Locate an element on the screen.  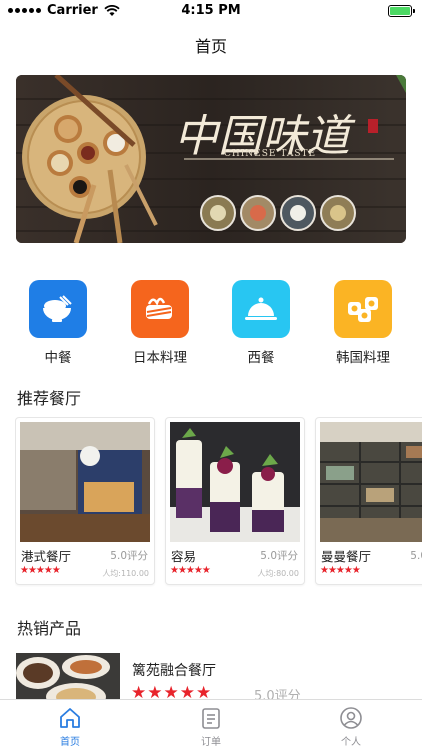
restaurant-card: 曼曼餐厅 5.0评分 ★★★★★ 人均 is located at coordinates (368, 501).